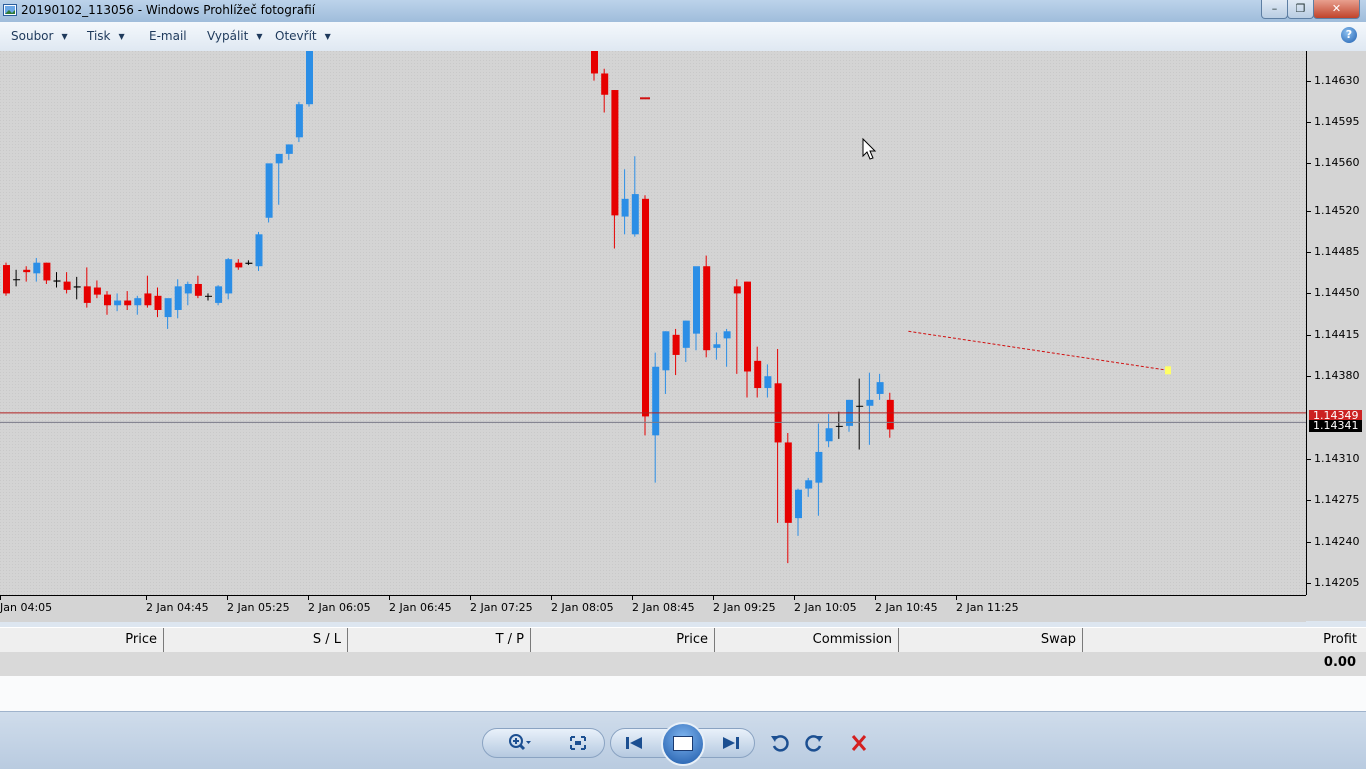  Describe the element at coordinates (1337, 210) in the screenshot. I see `price-tick-label: 1.14520` at that location.